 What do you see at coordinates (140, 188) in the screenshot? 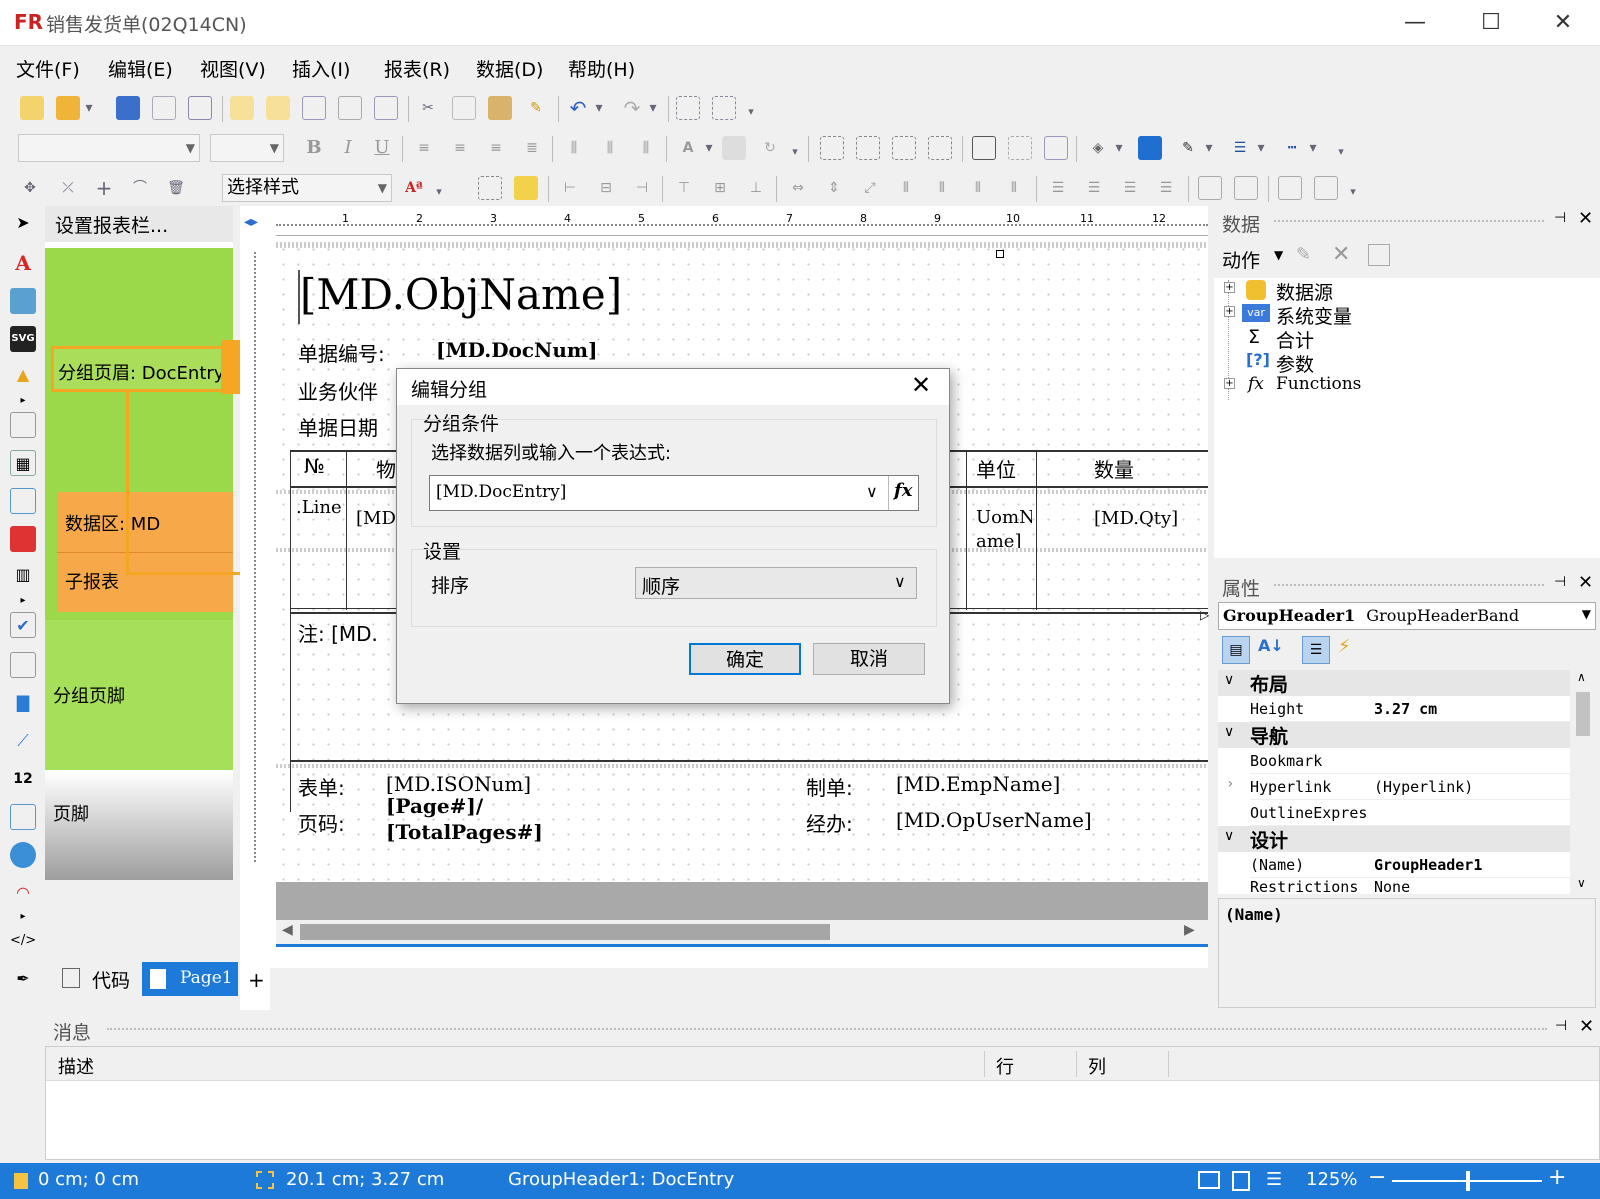
I see `curve-icon: ⌒` at bounding box center [140, 188].